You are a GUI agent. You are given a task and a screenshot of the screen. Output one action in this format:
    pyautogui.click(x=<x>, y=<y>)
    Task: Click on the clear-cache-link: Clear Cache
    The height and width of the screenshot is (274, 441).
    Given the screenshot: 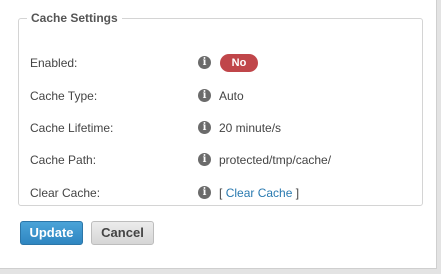 What is the action you would take?
    pyautogui.click(x=259, y=193)
    